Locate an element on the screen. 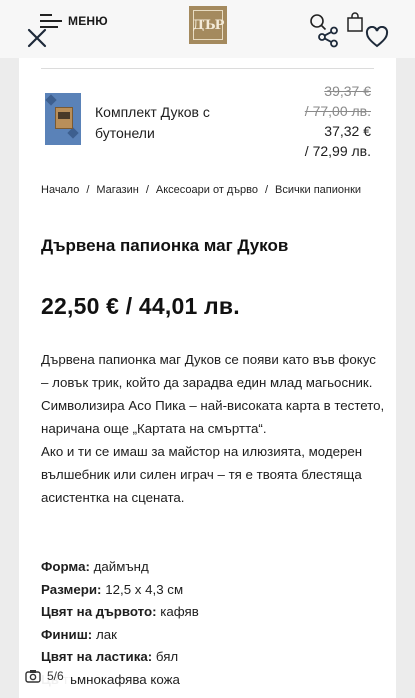 The image size is (415, 698). site-header: МЕНЮ ДЪР is located at coordinates (207, 29).